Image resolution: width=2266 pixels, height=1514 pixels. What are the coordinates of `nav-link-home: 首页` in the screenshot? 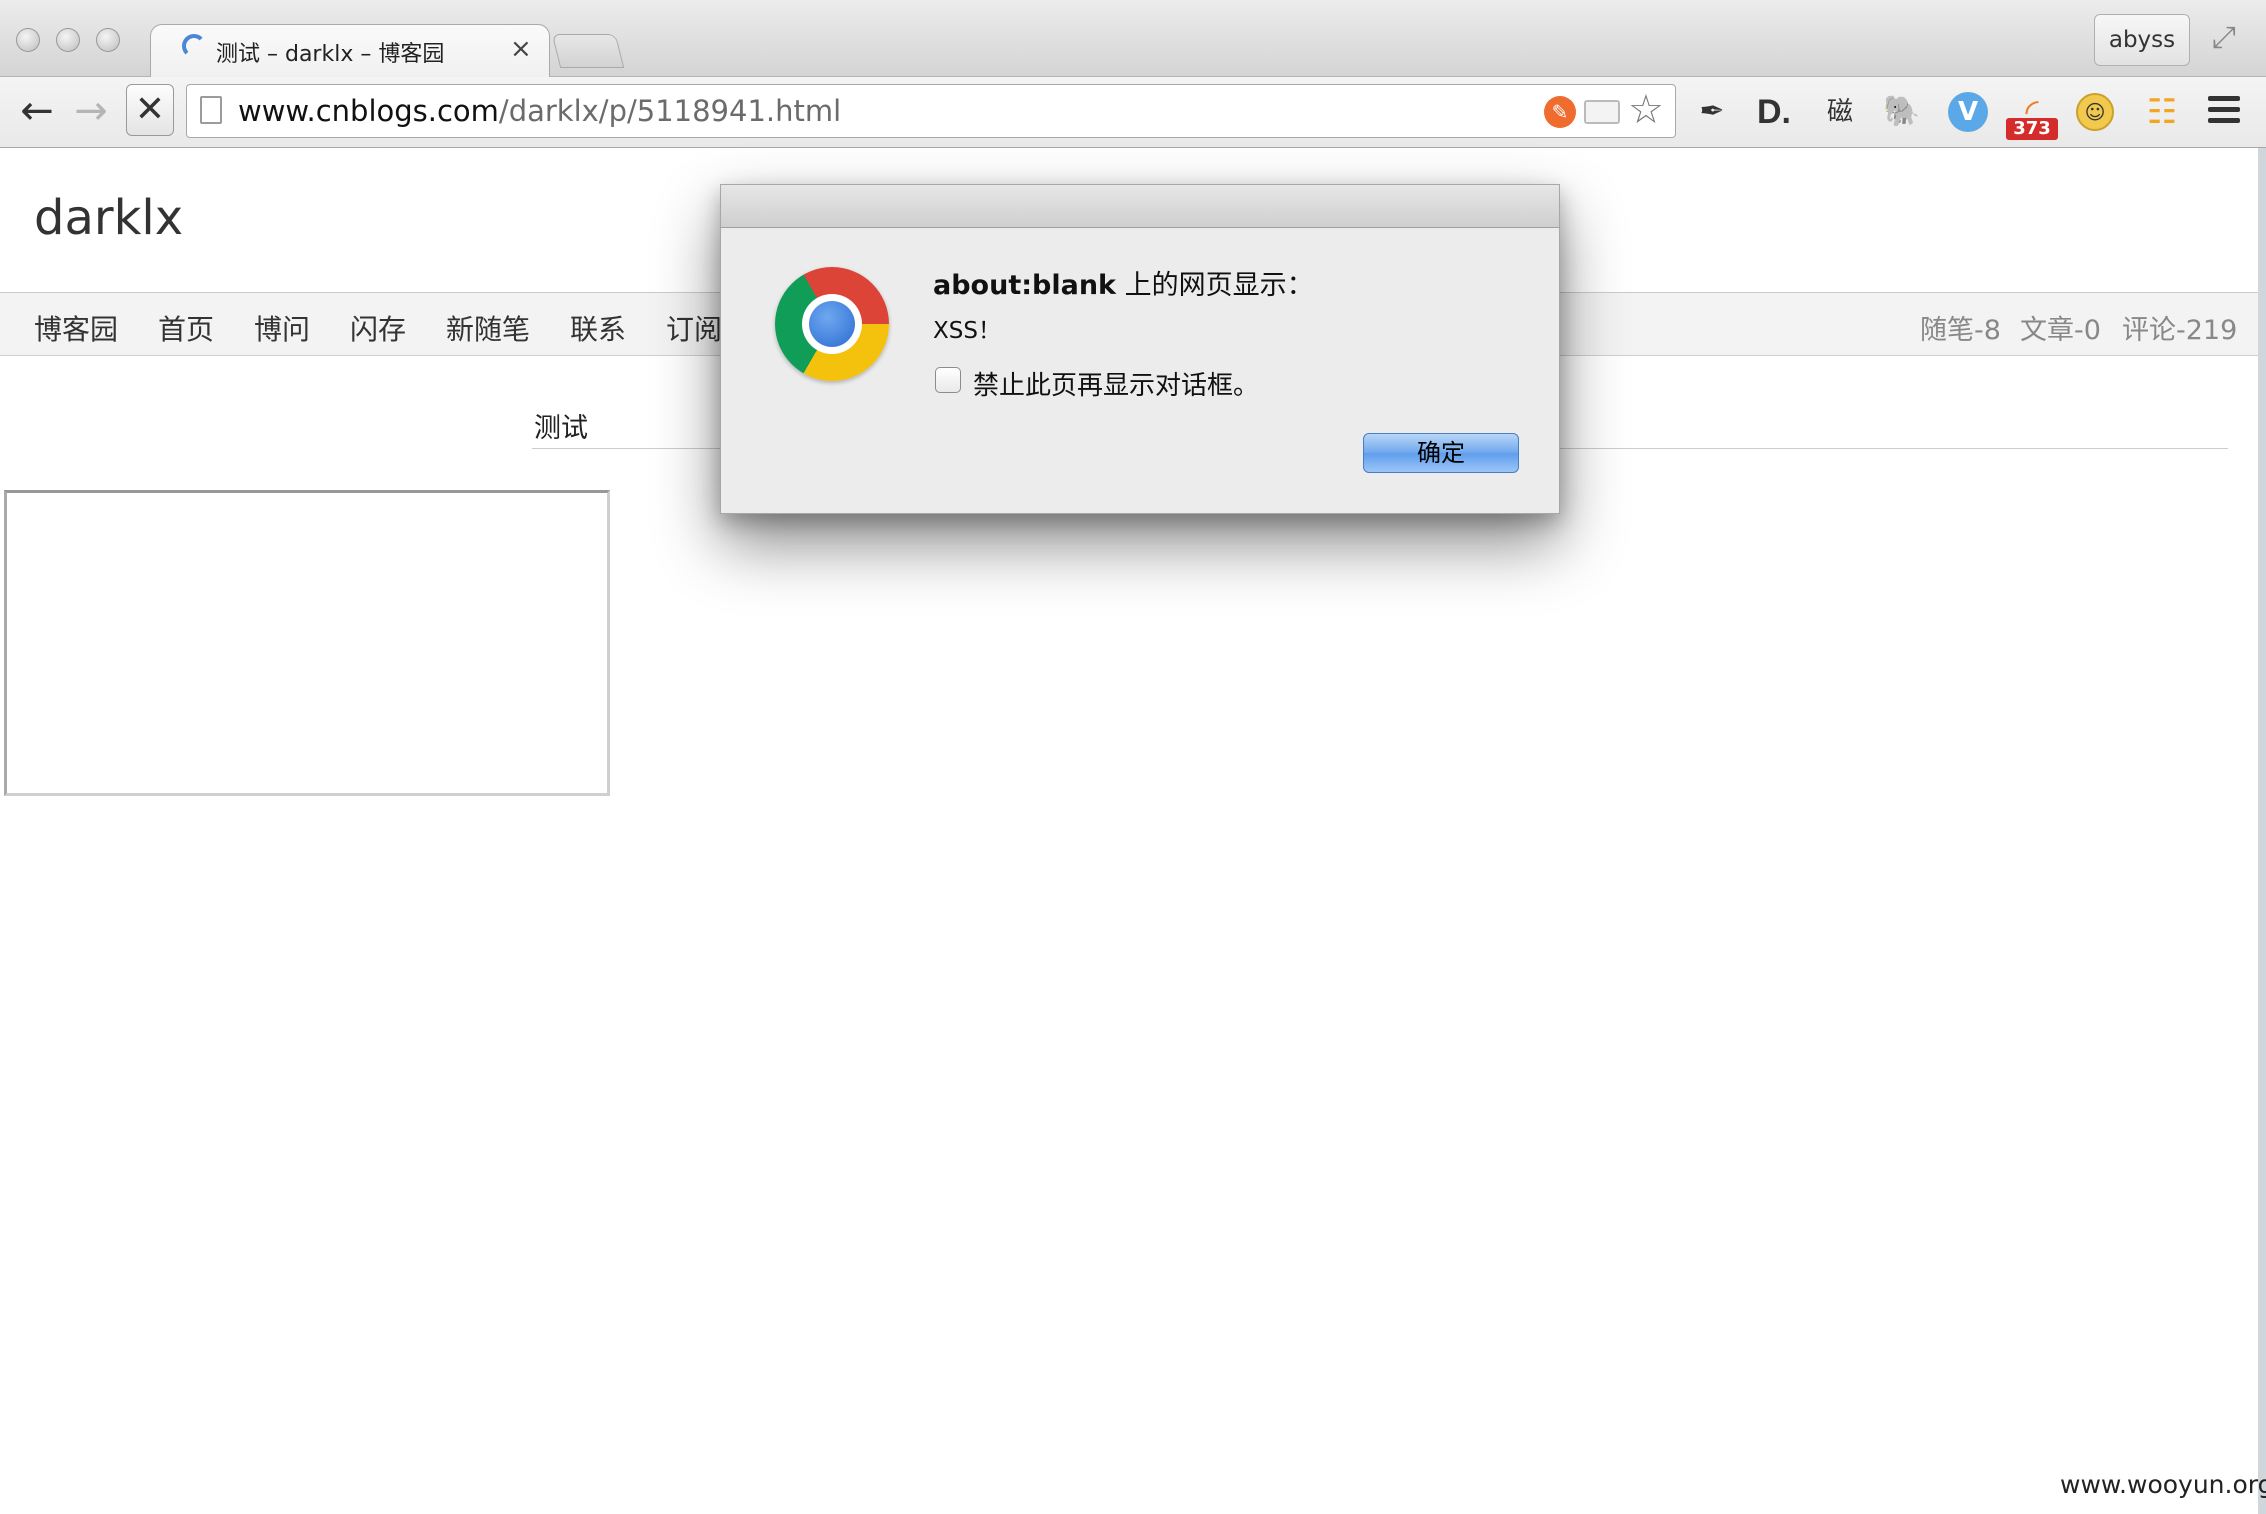 It's located at (186, 328).